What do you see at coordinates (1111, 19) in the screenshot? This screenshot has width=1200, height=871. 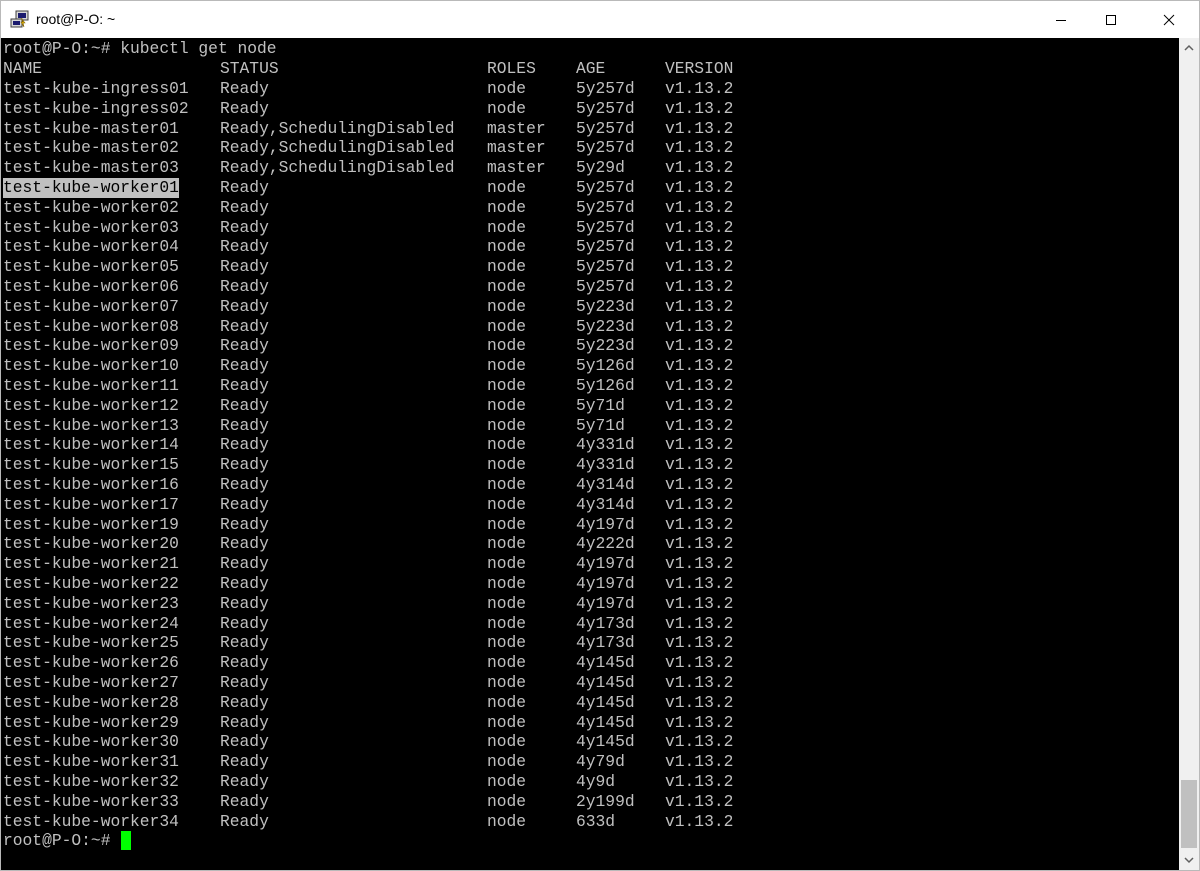 I see `maximize-button` at bounding box center [1111, 19].